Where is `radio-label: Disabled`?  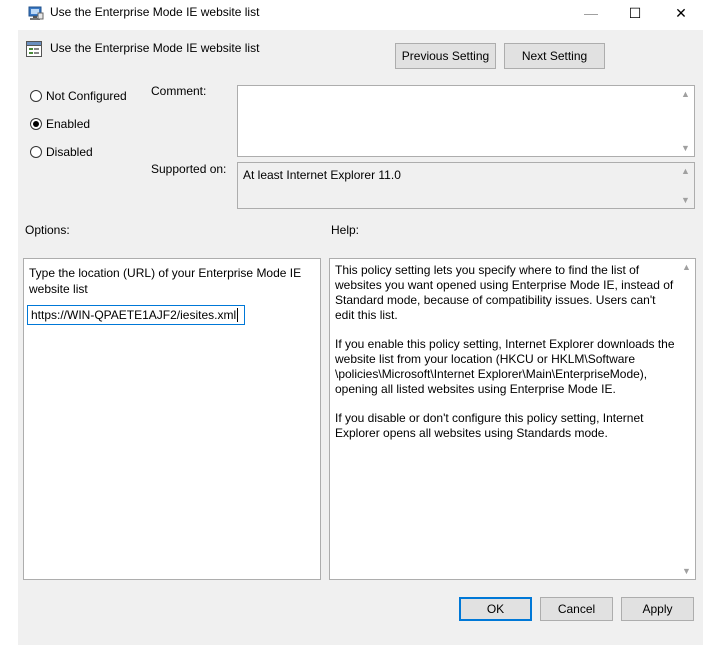
radio-label: Disabled is located at coordinates (69, 152).